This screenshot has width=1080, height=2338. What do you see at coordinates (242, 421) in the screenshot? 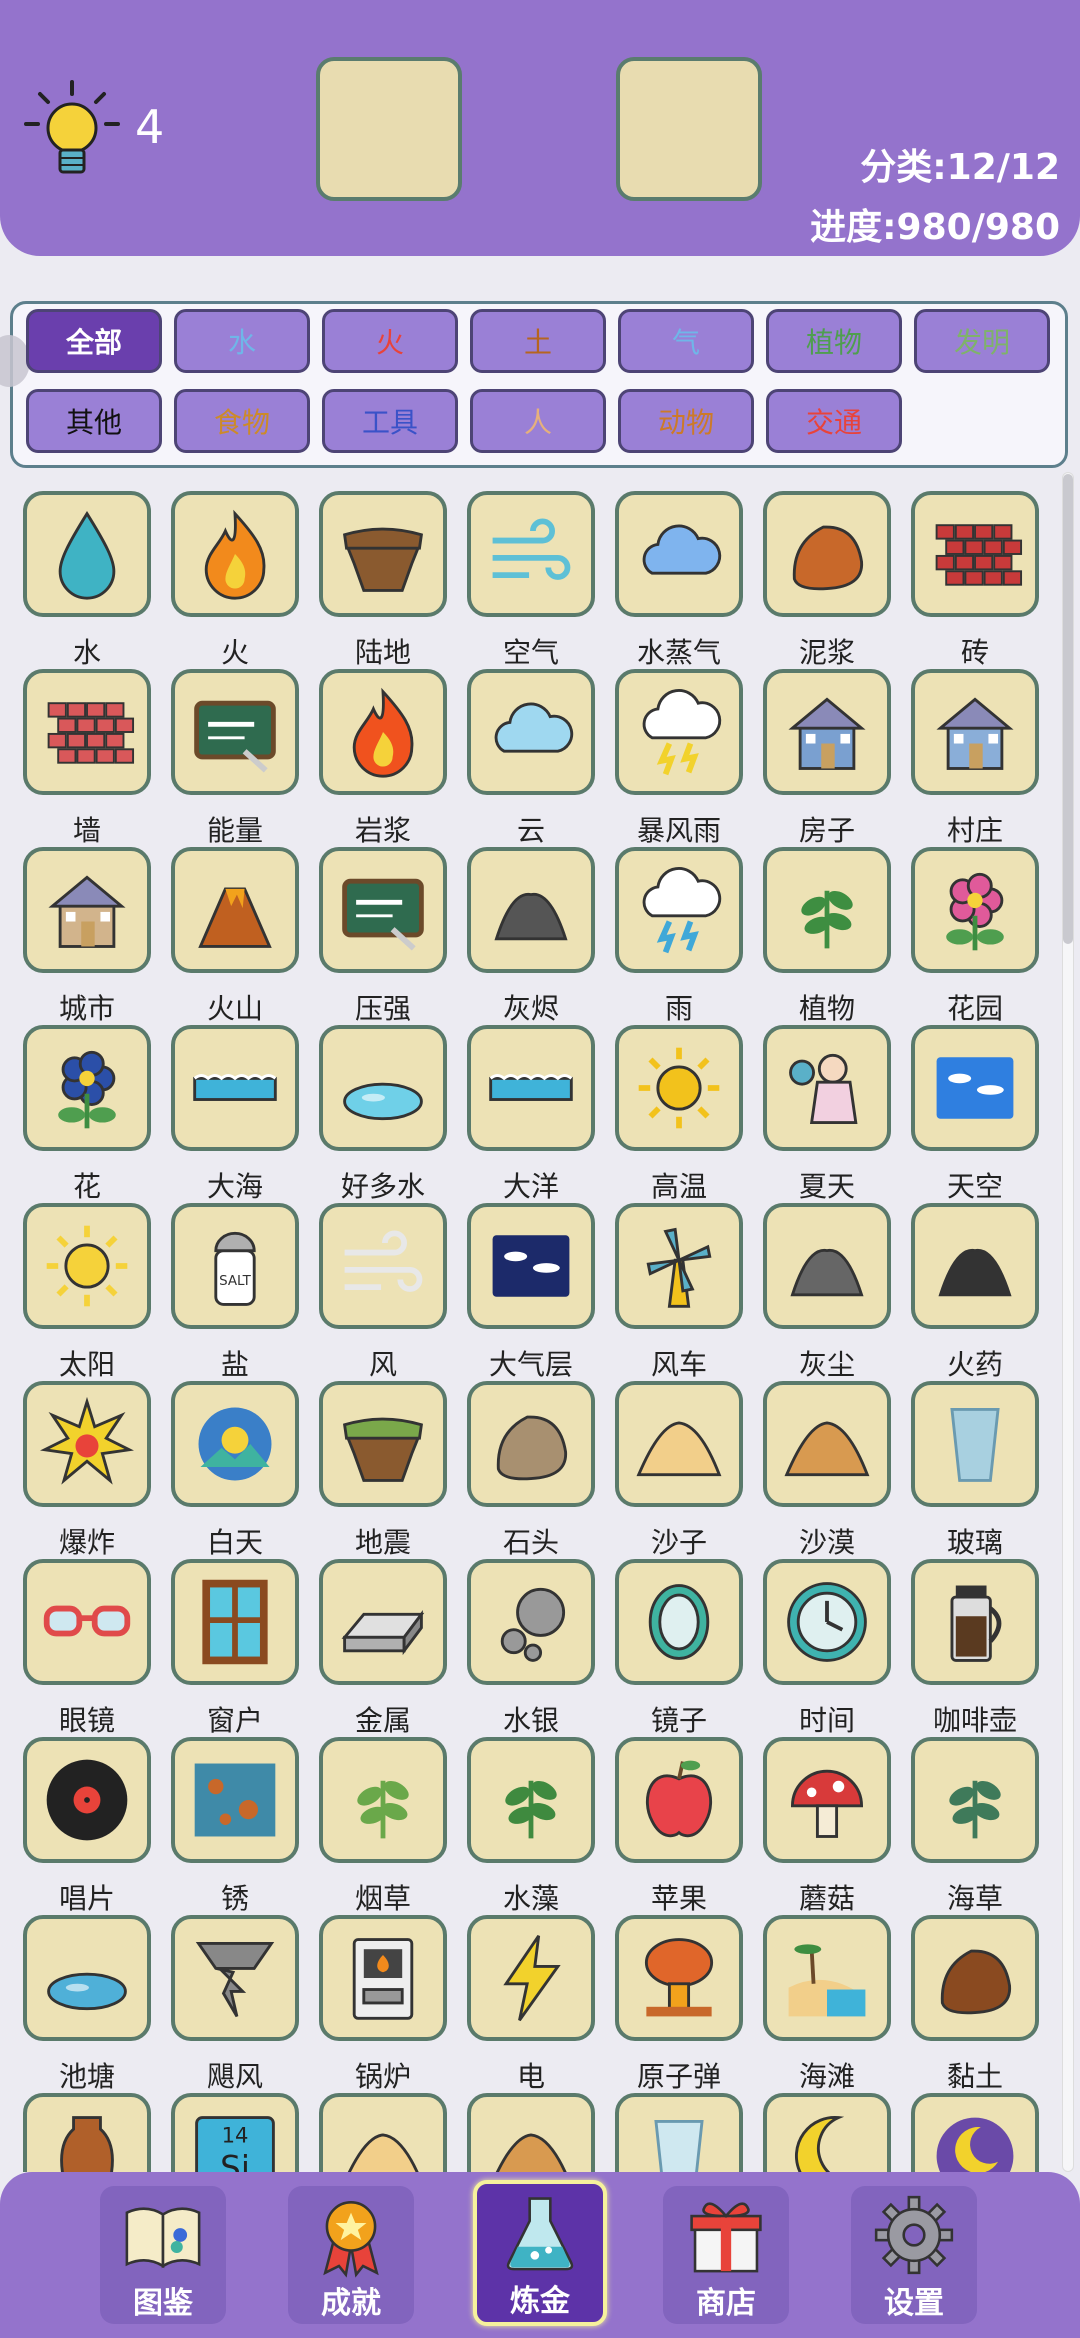
I see `filter-8: 食物` at bounding box center [242, 421].